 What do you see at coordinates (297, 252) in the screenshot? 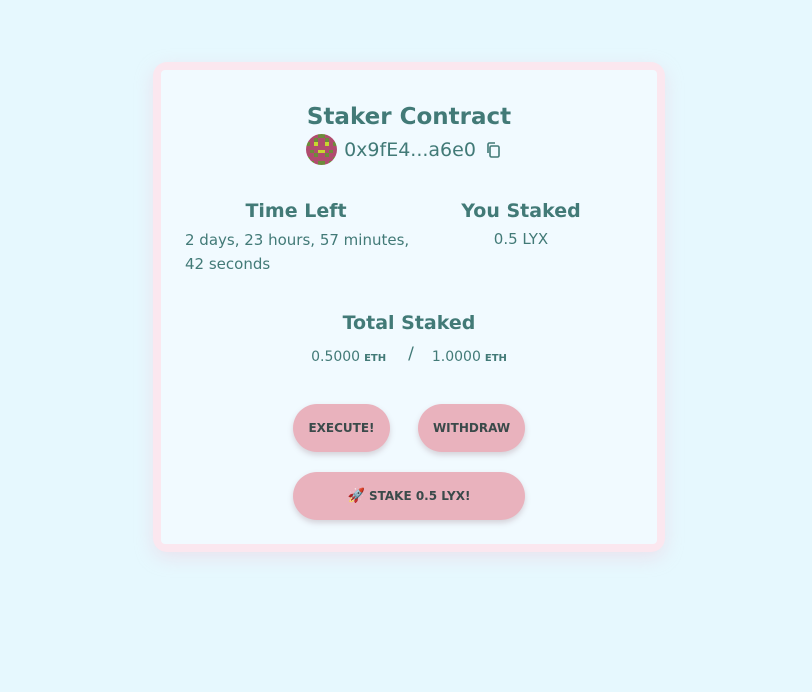
I see `time-left-value: 2 days, 23 hours, 57 minutes, 42 seconds` at bounding box center [297, 252].